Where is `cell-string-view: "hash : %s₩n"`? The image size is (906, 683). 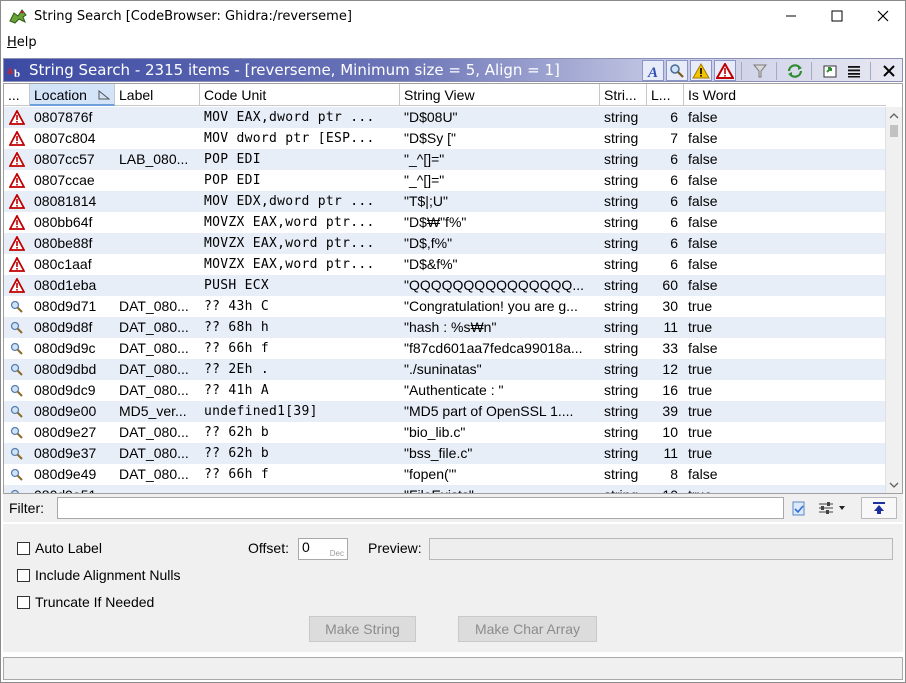 cell-string-view: "hash : %s₩n" is located at coordinates (500, 327).